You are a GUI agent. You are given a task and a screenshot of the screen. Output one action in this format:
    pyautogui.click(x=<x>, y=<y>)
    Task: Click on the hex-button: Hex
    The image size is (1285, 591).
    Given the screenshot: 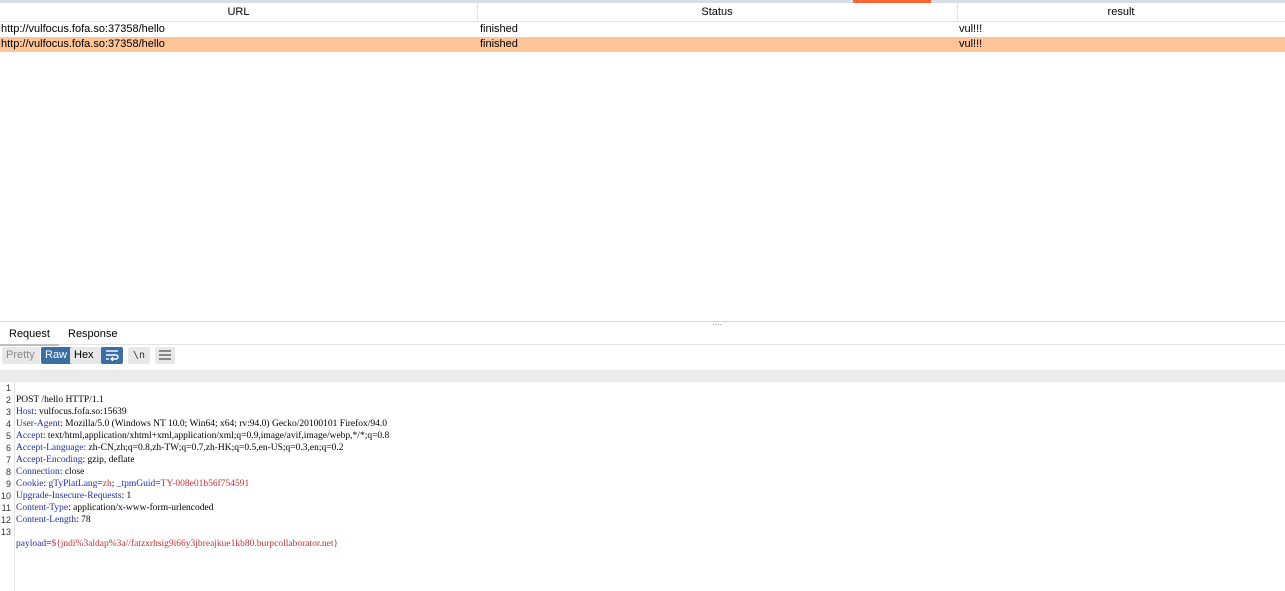 What is the action you would take?
    pyautogui.click(x=87, y=355)
    